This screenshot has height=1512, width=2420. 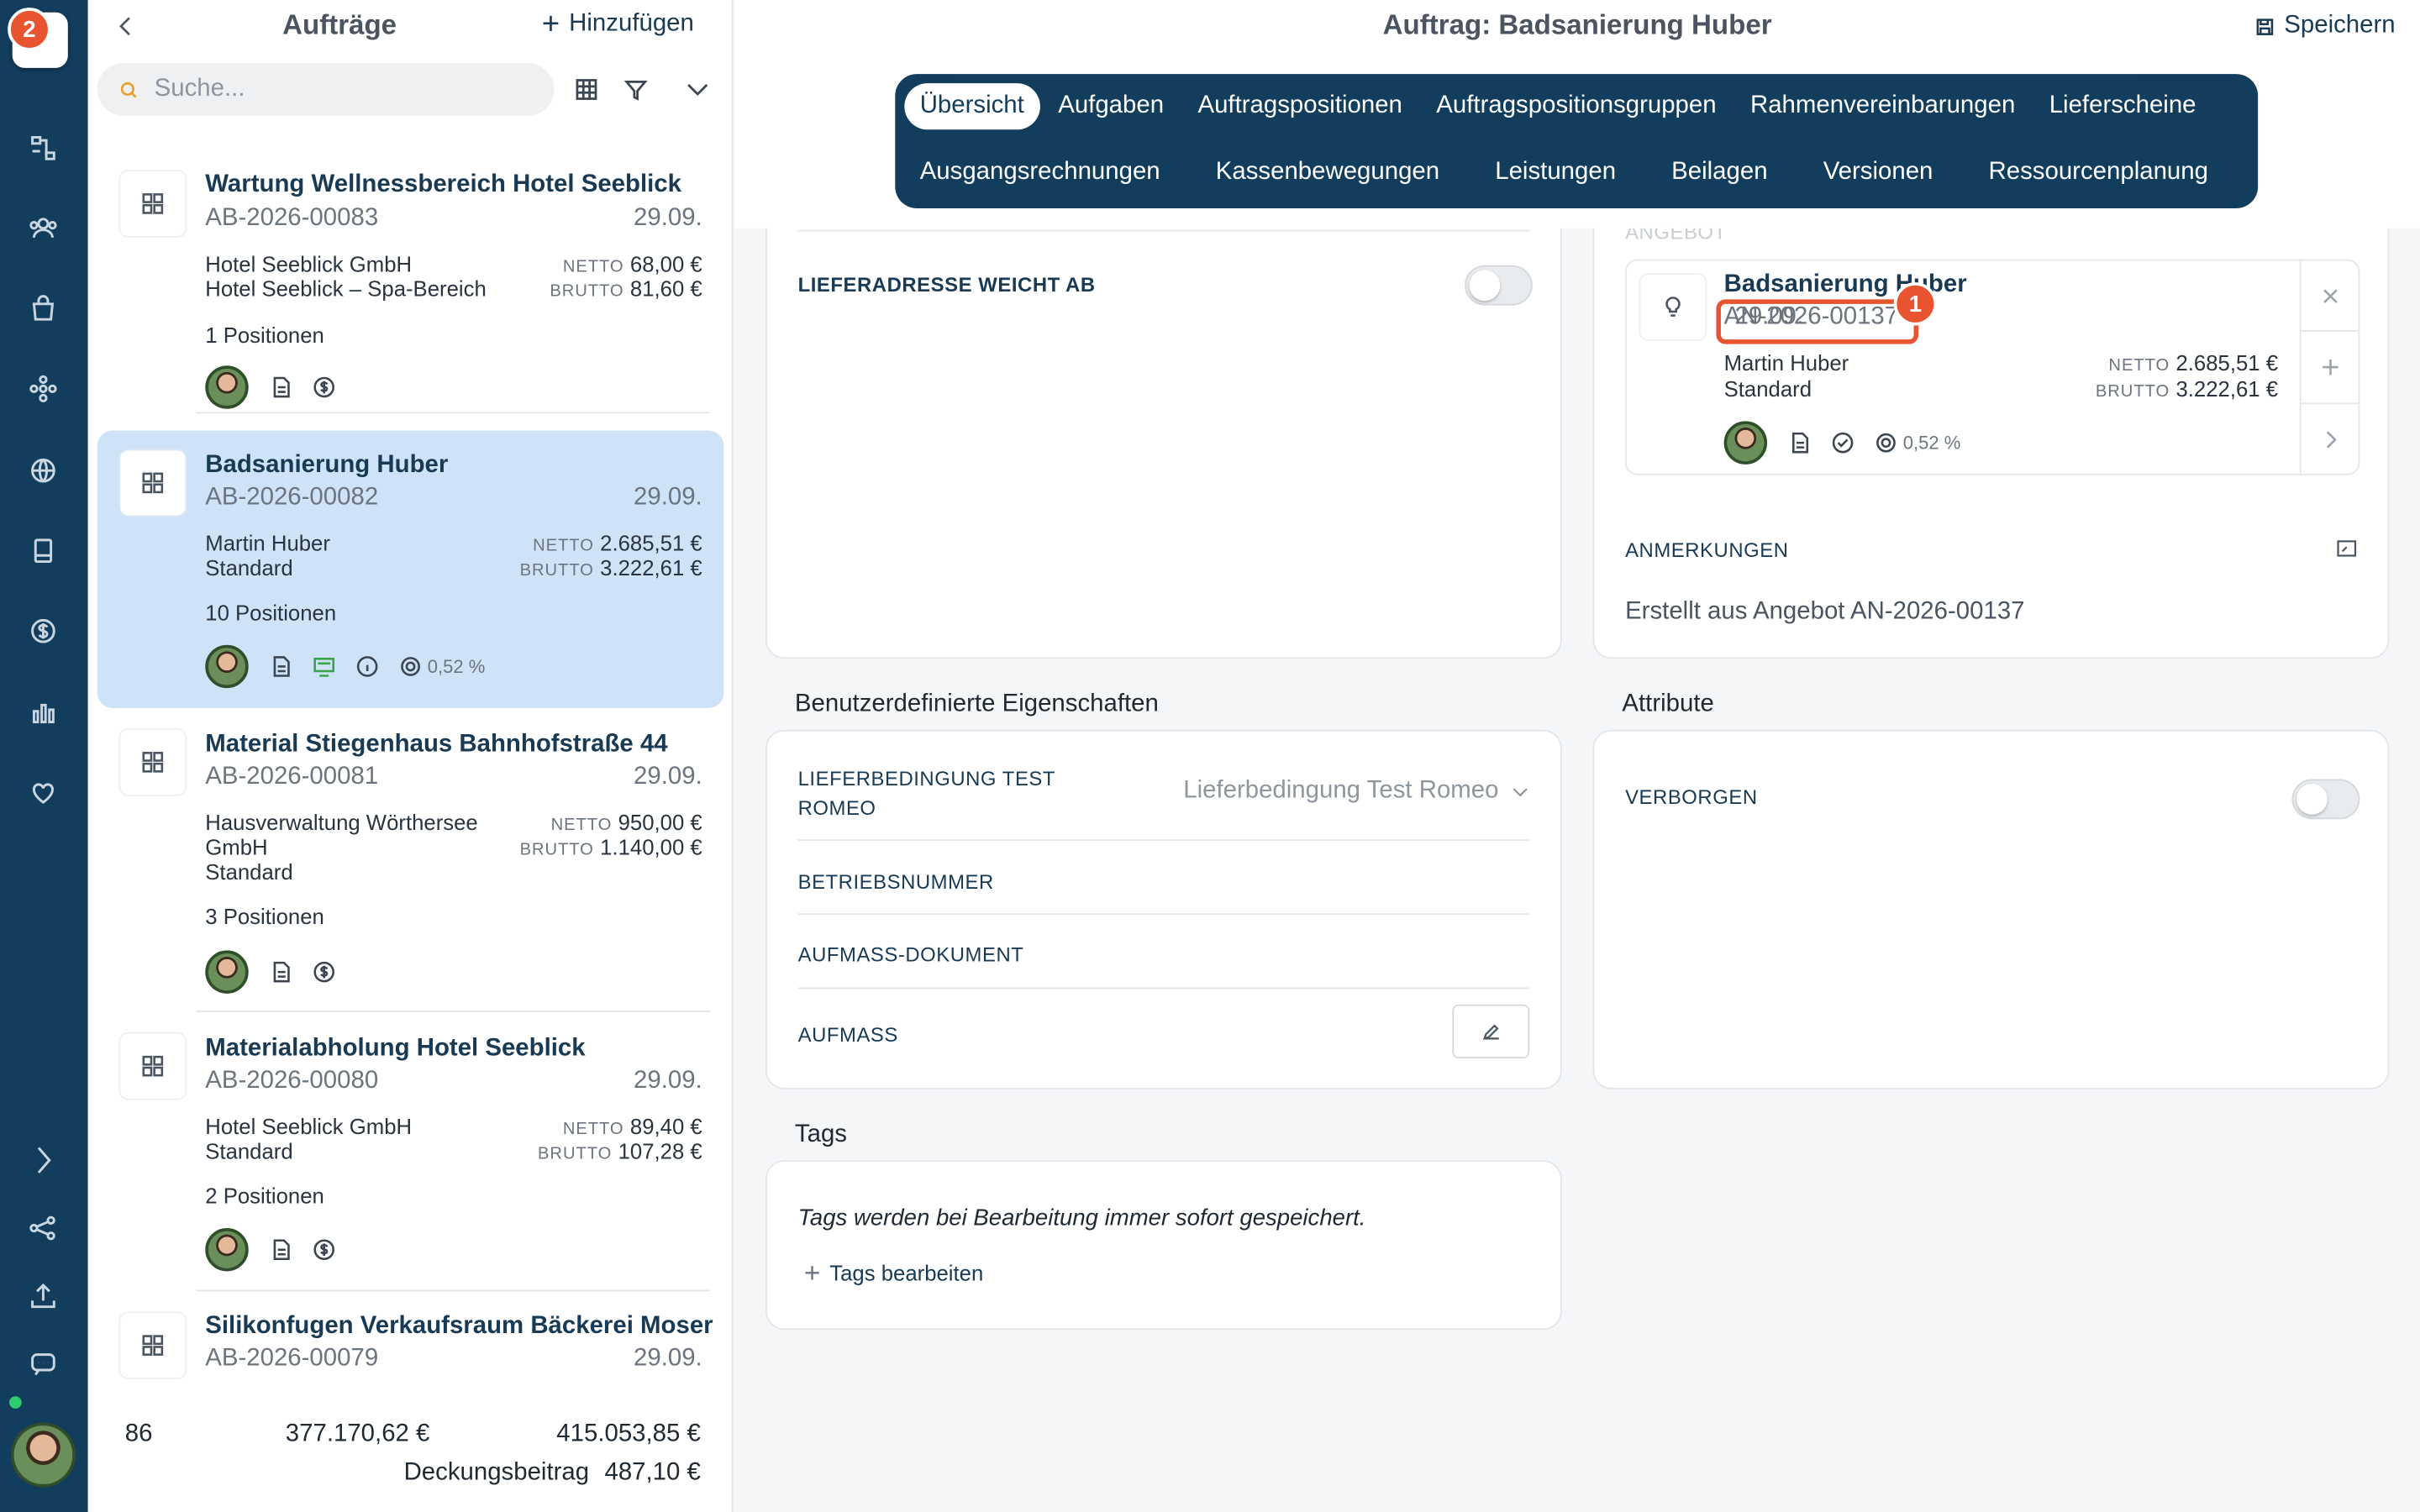 What do you see at coordinates (2193, 362) in the screenshot?
I see `offer-netto: NETTO 2.685,51 €` at bounding box center [2193, 362].